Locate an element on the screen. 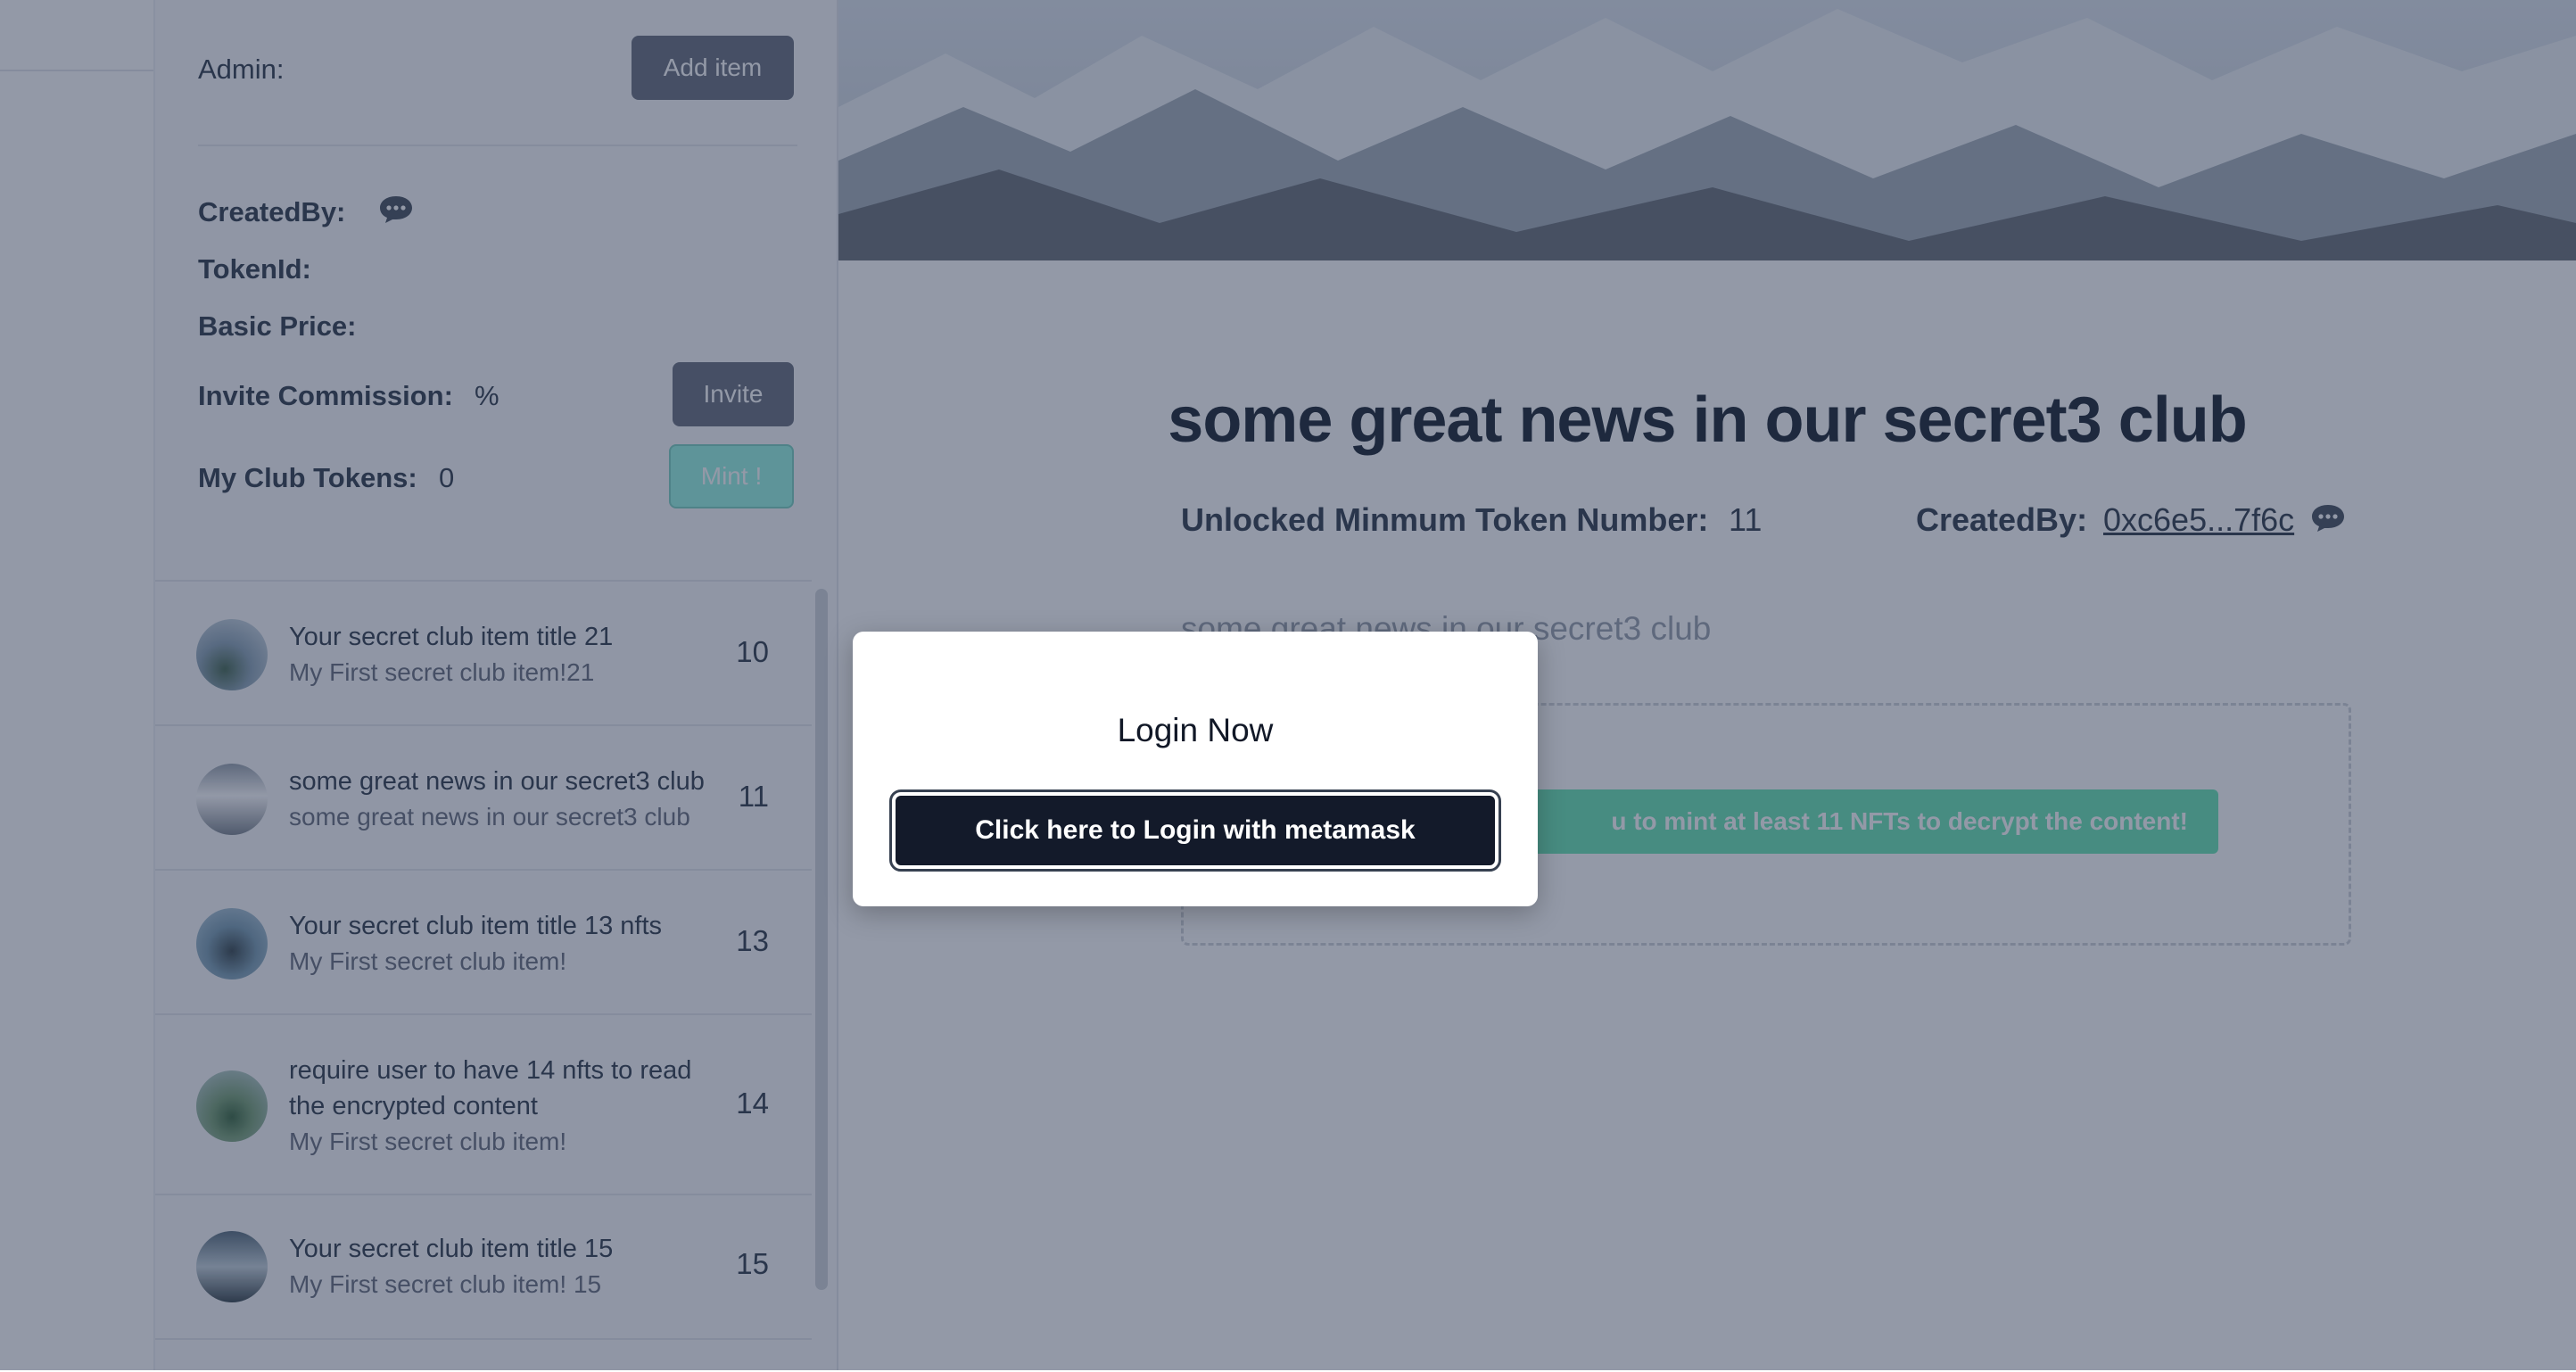 This screenshot has height=1372, width=2576. metamask-login-button: Click here to Login with metamask is located at coordinates (1195, 830).